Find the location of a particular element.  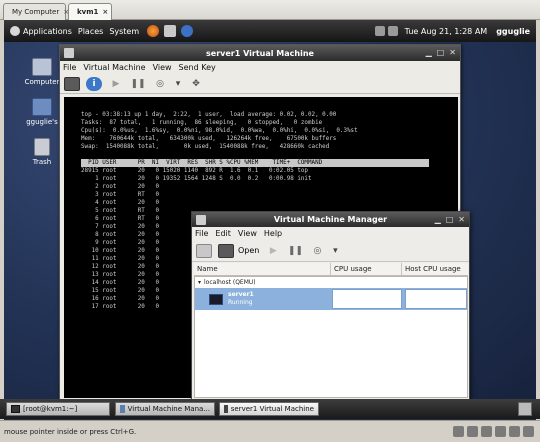

console-icon is located at coordinates (72, 83).